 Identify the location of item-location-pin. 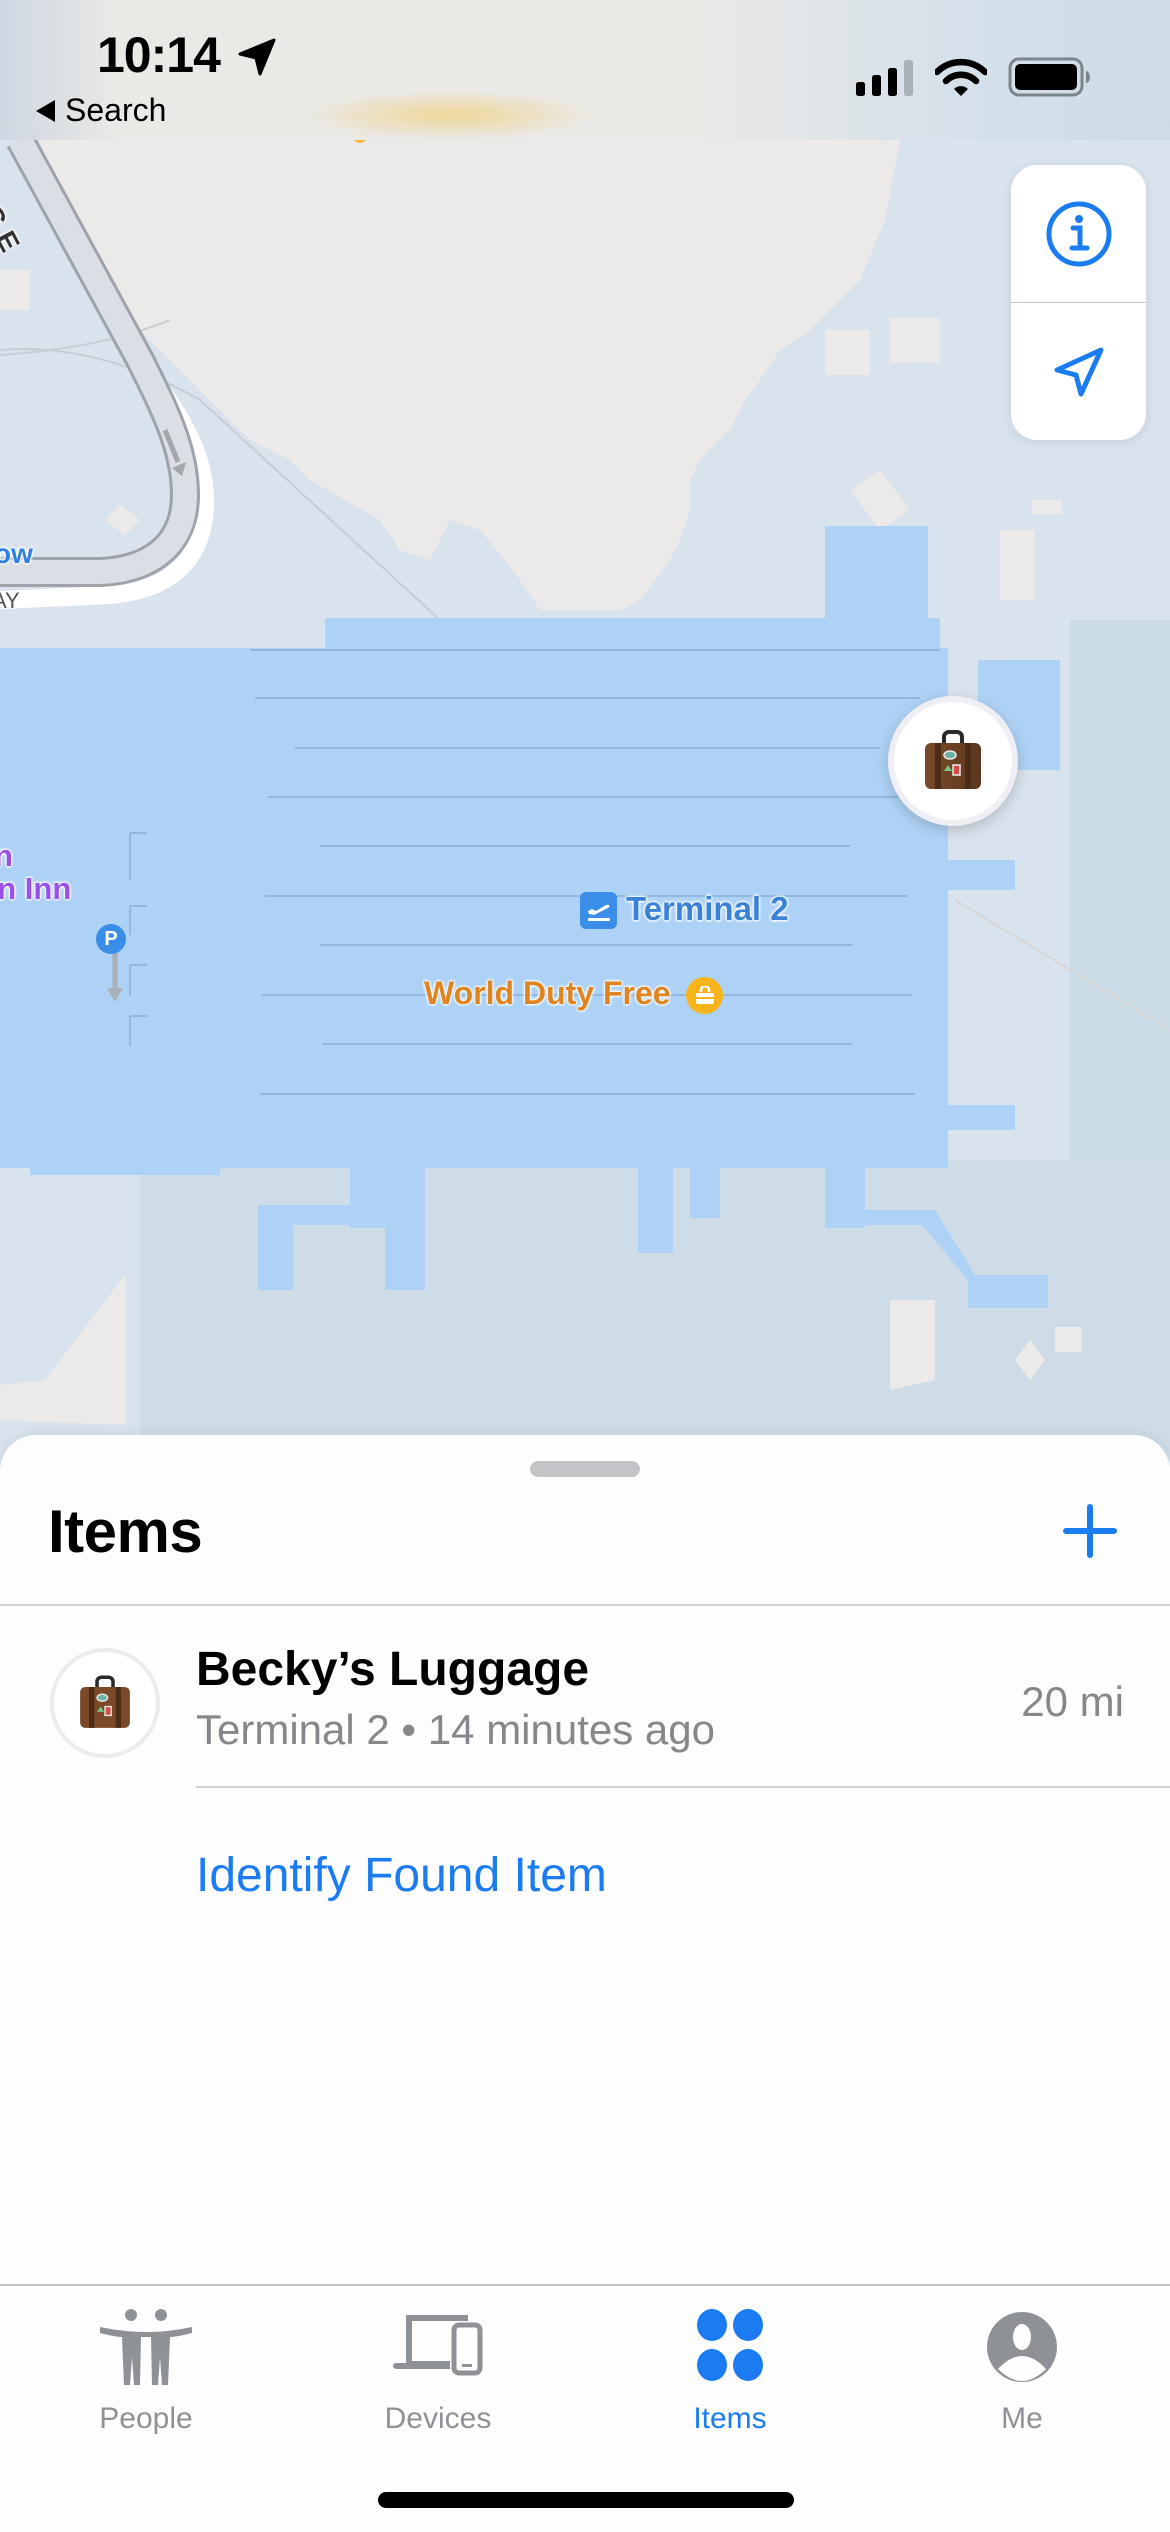
(953, 761).